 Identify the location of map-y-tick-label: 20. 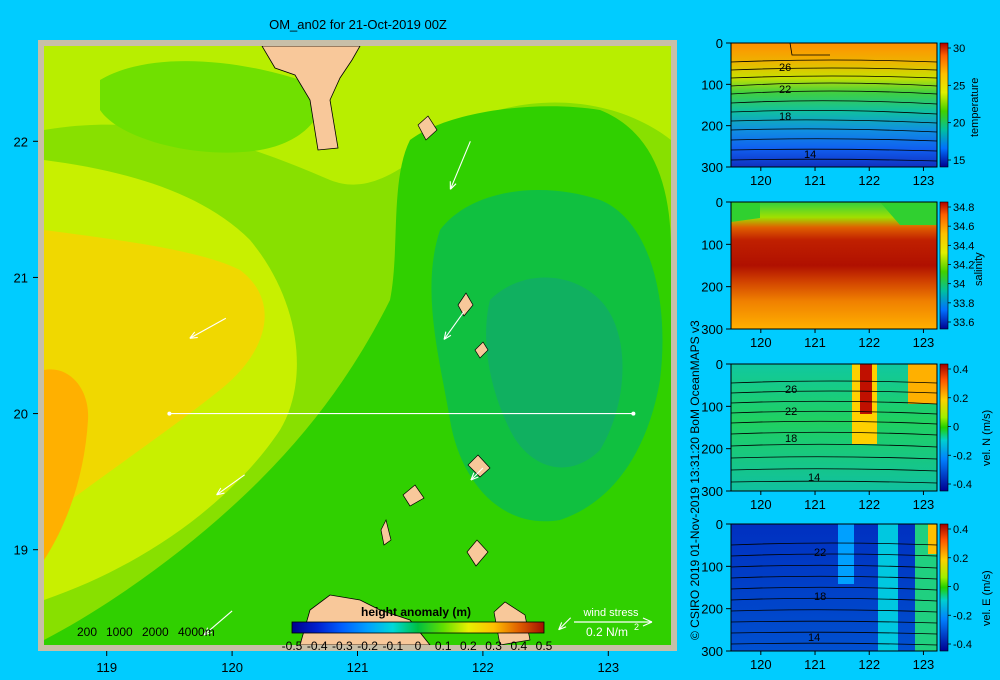
(21, 414).